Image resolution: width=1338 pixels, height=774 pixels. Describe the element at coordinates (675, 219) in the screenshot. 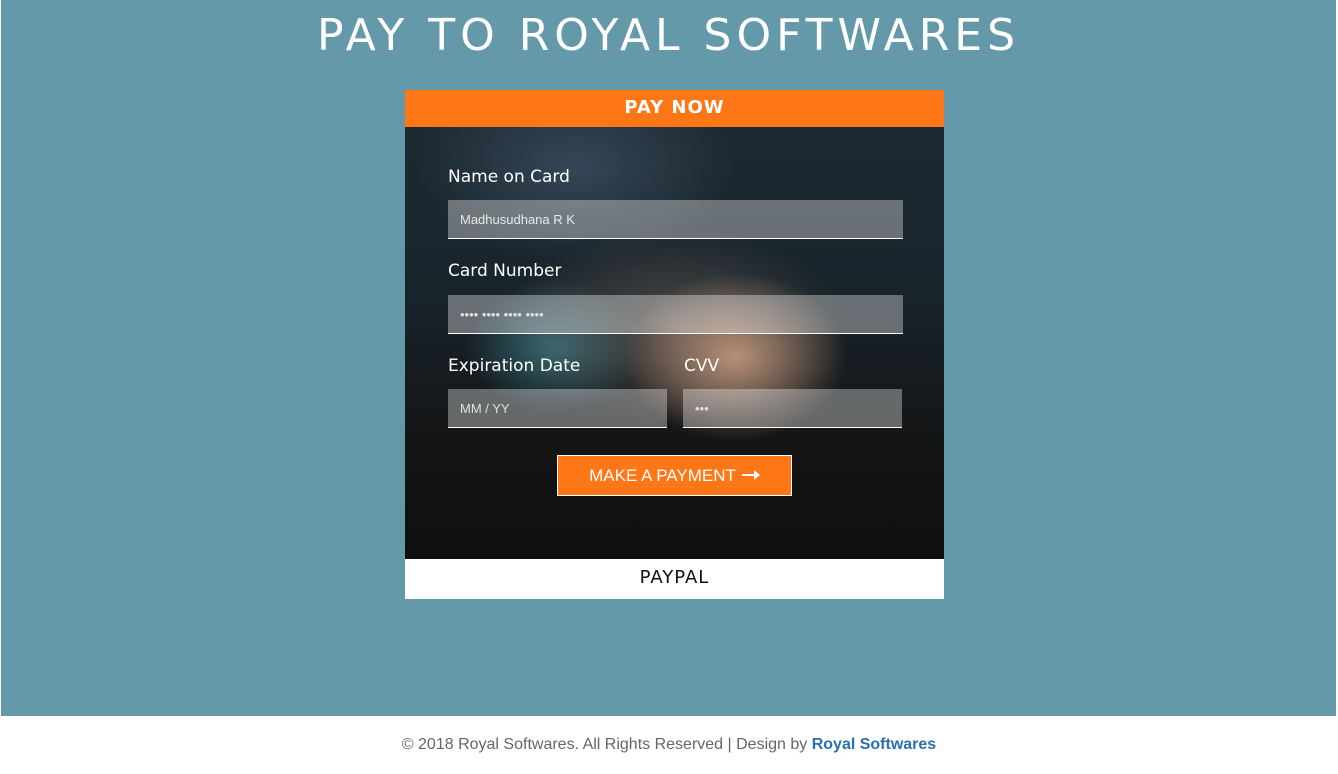

I see `name-on-card-input` at that location.